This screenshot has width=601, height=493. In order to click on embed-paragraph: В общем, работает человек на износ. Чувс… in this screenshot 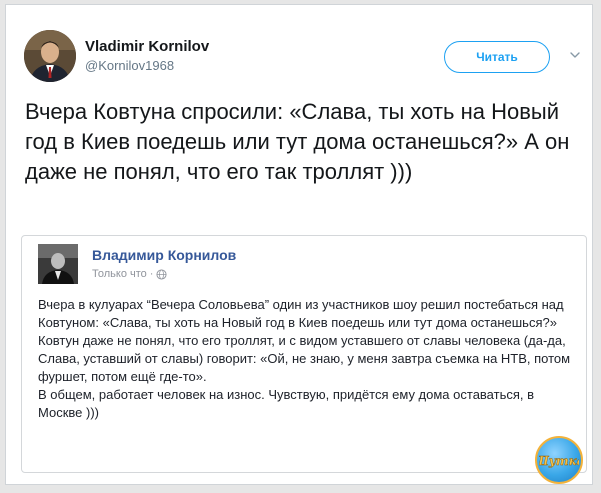, I will do `click(286, 403)`.